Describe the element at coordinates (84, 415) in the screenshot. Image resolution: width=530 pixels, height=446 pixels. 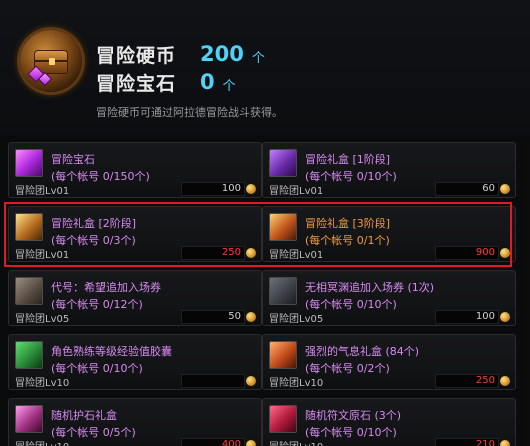
I see `item-name: 随机护石礼盒` at that location.